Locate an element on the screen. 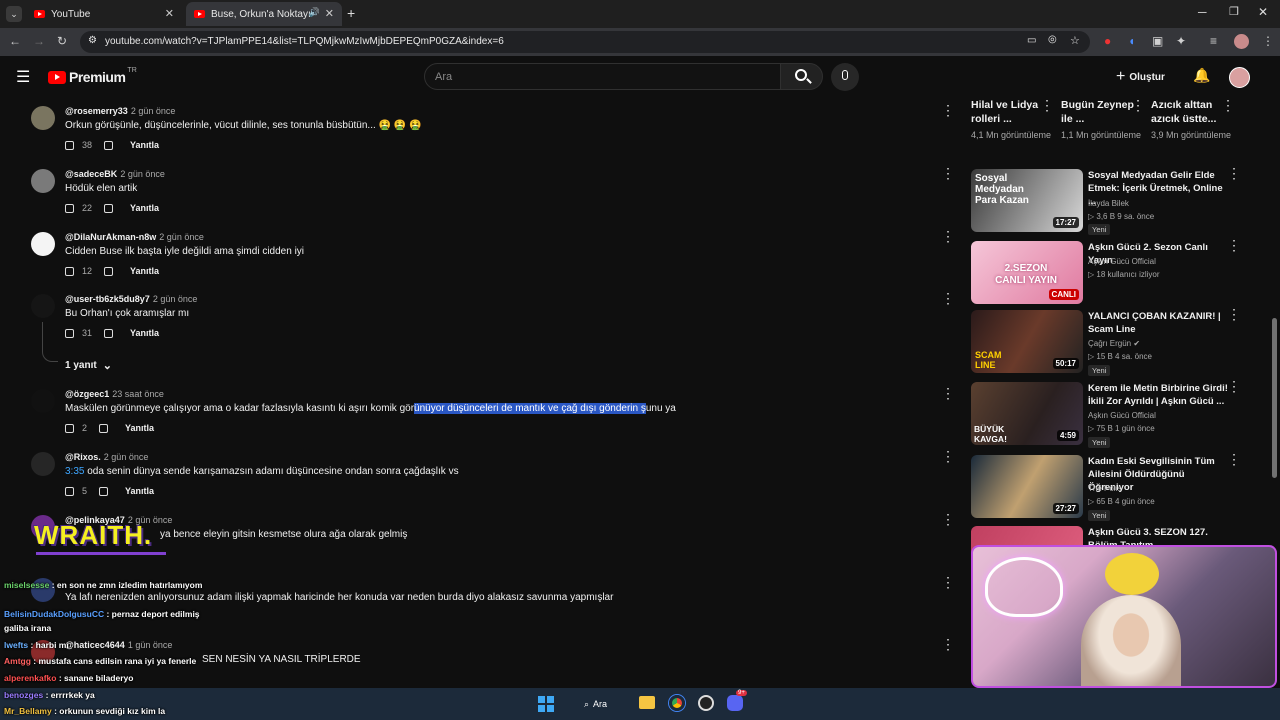  channel-name: İlayda Bilek is located at coordinates (1108, 203).